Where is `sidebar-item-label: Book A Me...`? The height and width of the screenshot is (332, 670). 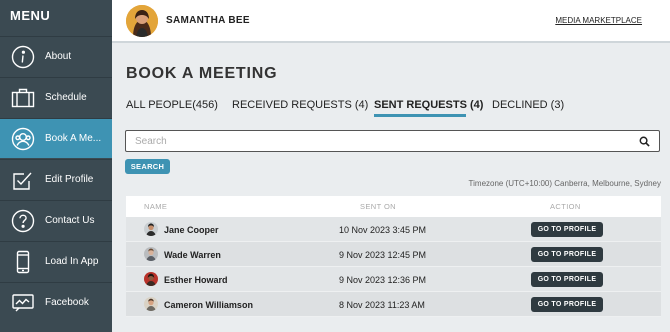 sidebar-item-label: Book A Me... is located at coordinates (73, 138).